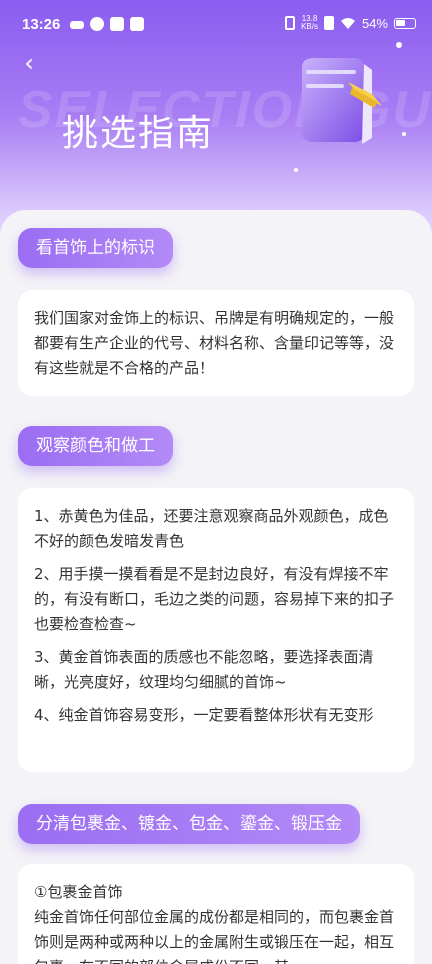  I want to click on network-speed-unit: KB/s, so click(309, 26).